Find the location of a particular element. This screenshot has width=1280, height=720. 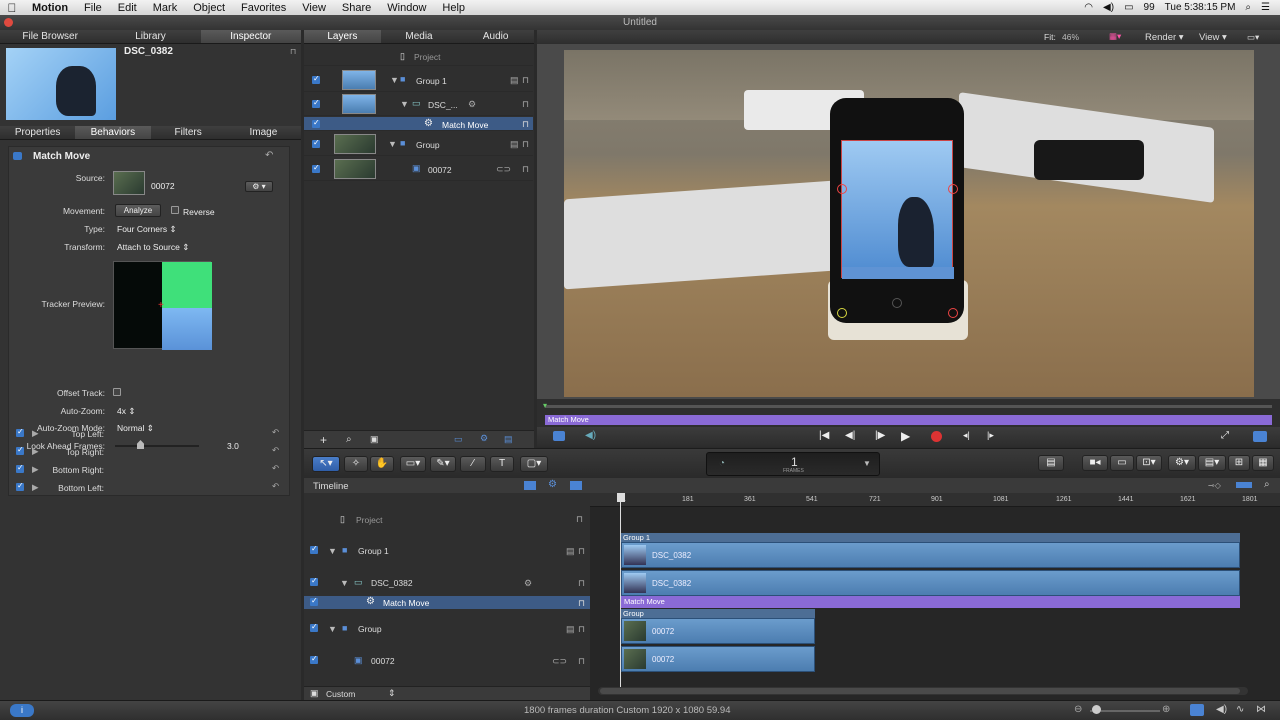

track-clip: DSC_0382 is located at coordinates (930, 555).